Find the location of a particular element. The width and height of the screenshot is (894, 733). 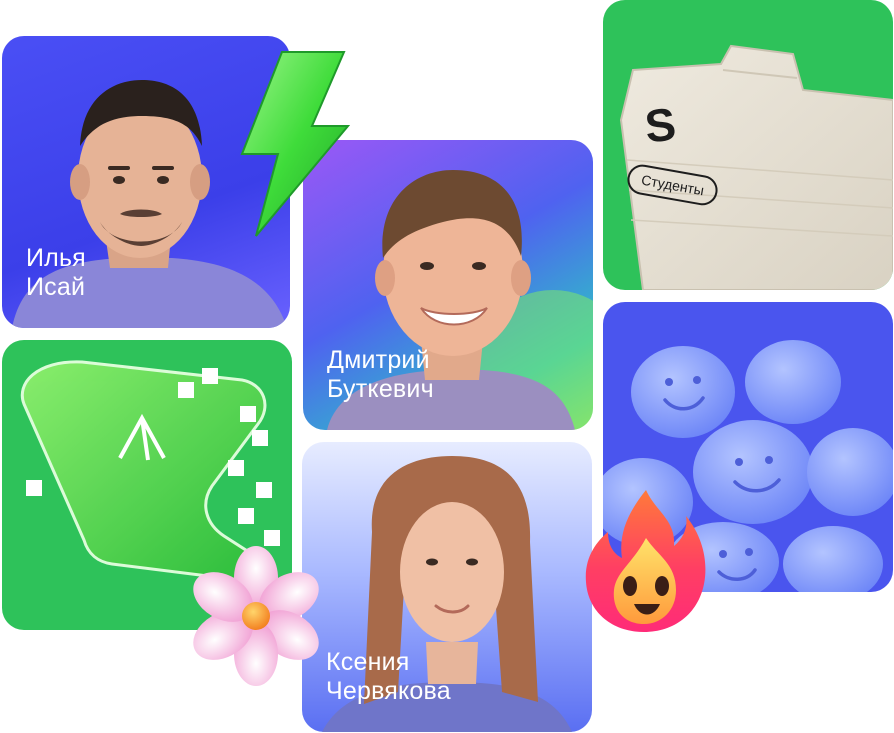

speaker-name-dmitry: Дмитрий Буткевич is located at coordinates (380, 374).